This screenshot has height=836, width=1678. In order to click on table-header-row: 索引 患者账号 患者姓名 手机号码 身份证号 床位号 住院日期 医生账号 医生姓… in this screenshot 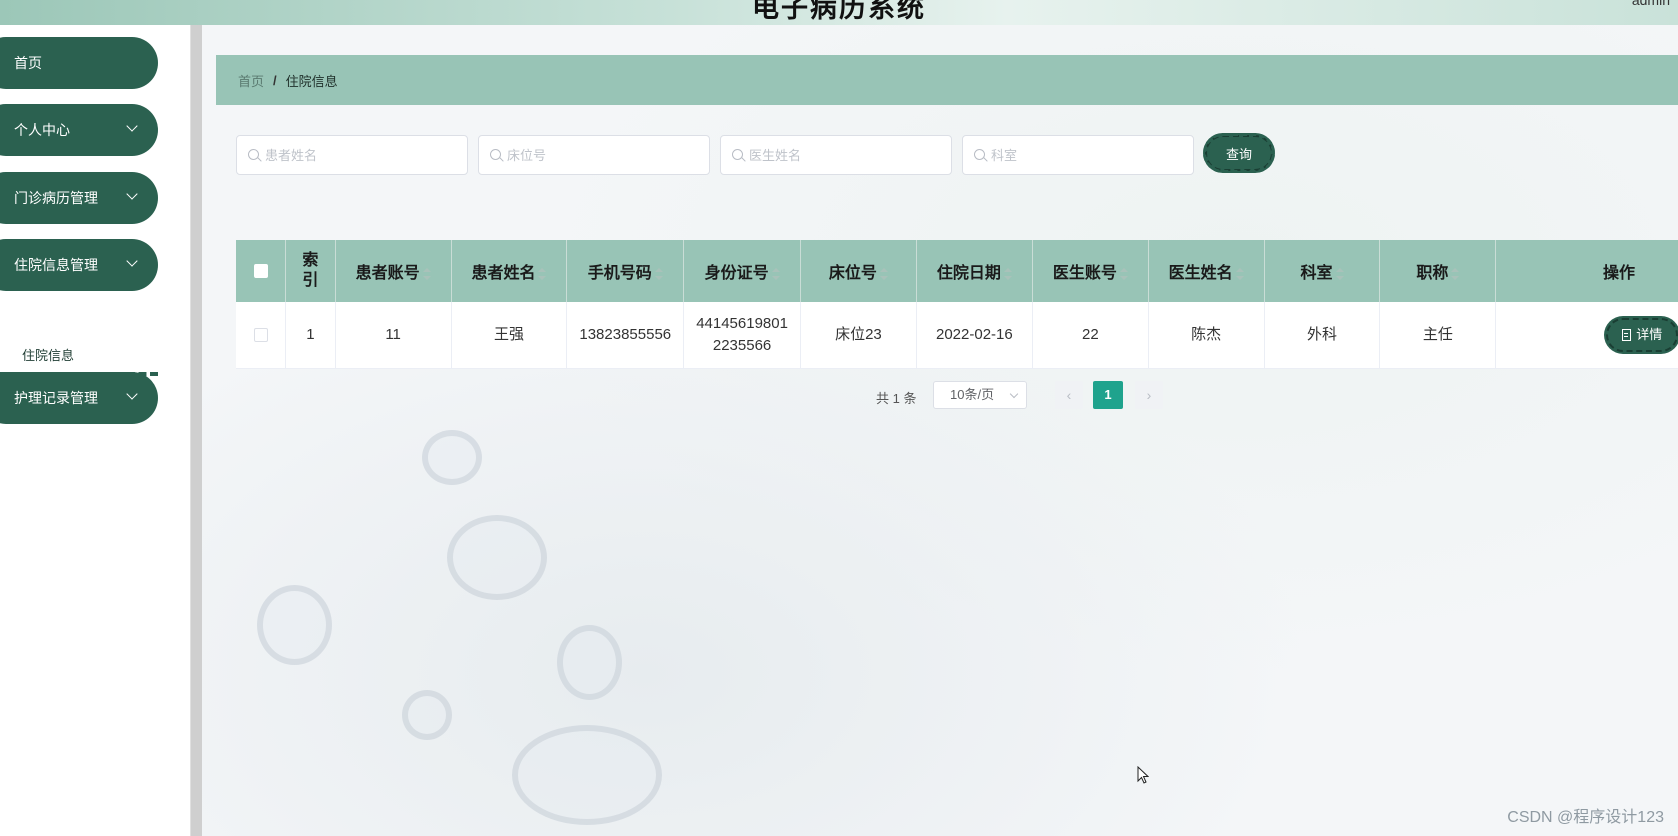, I will do `click(957, 271)`.